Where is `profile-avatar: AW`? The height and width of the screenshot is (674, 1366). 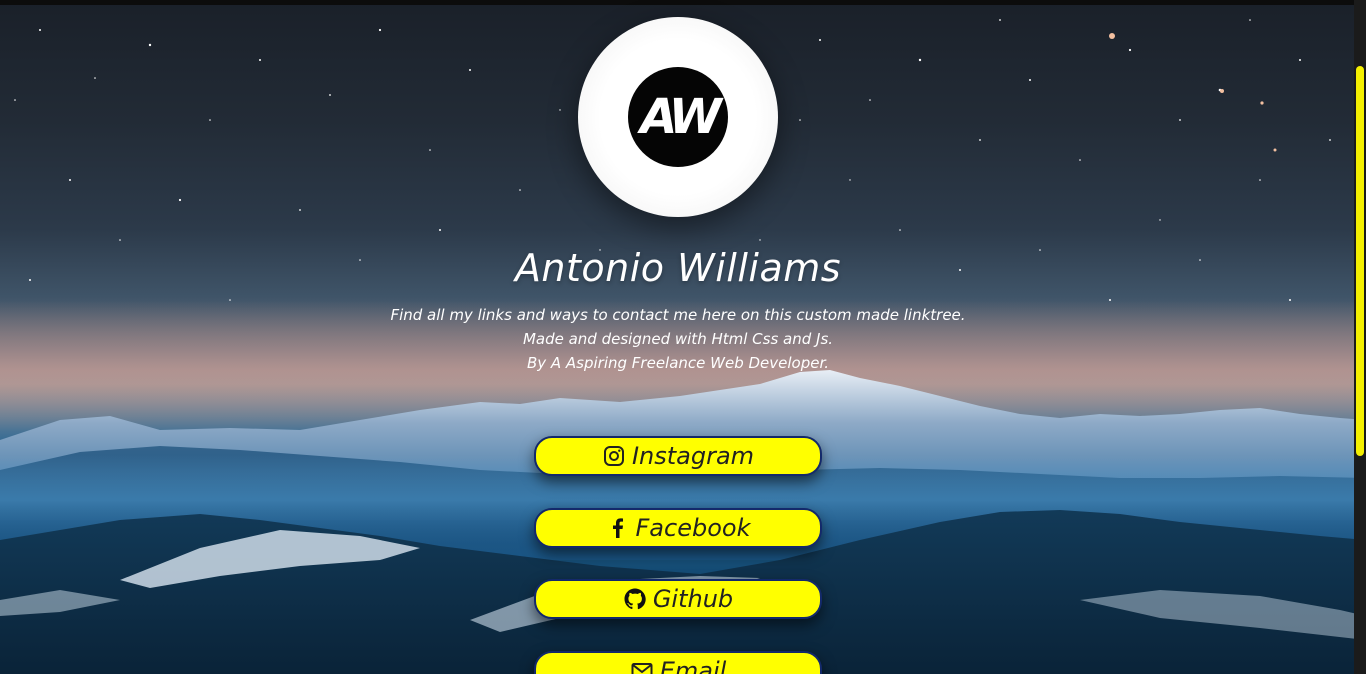
profile-avatar: AW is located at coordinates (678, 117).